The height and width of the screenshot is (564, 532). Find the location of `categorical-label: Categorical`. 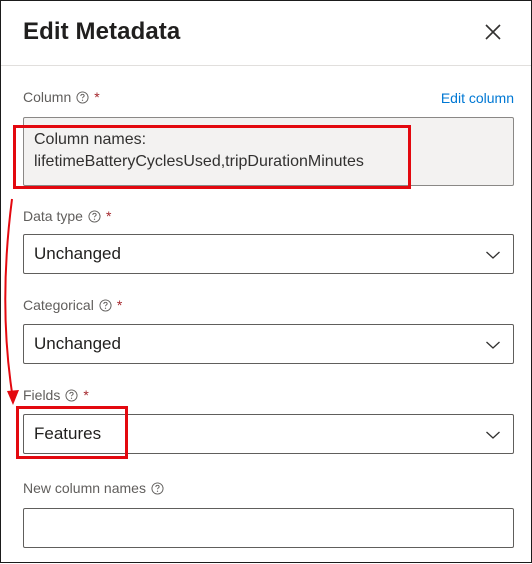

categorical-label: Categorical is located at coordinates (58, 305).